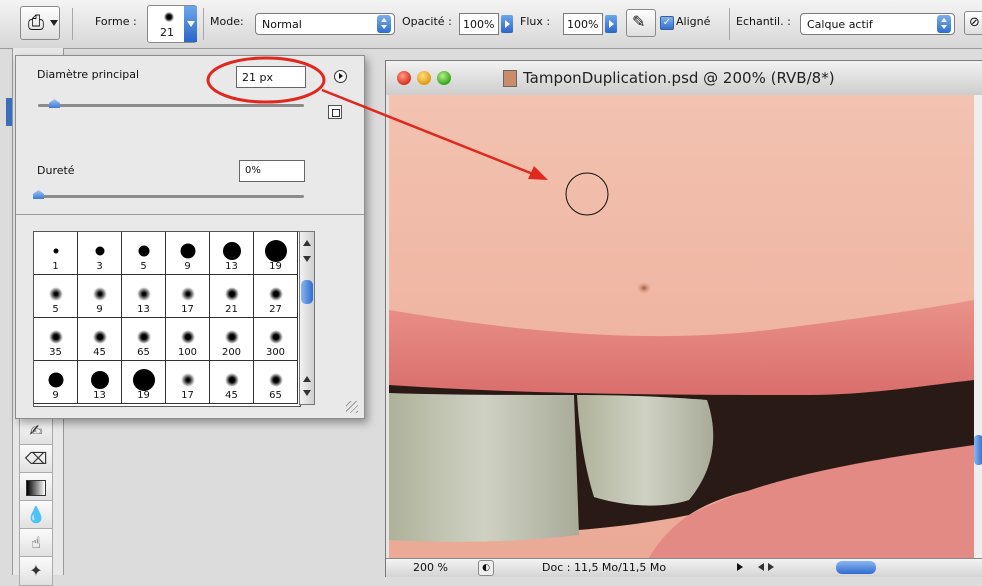 The height and width of the screenshot is (586, 982). What do you see at coordinates (742, 567) in the screenshot?
I see `status-arrow-icon` at bounding box center [742, 567].